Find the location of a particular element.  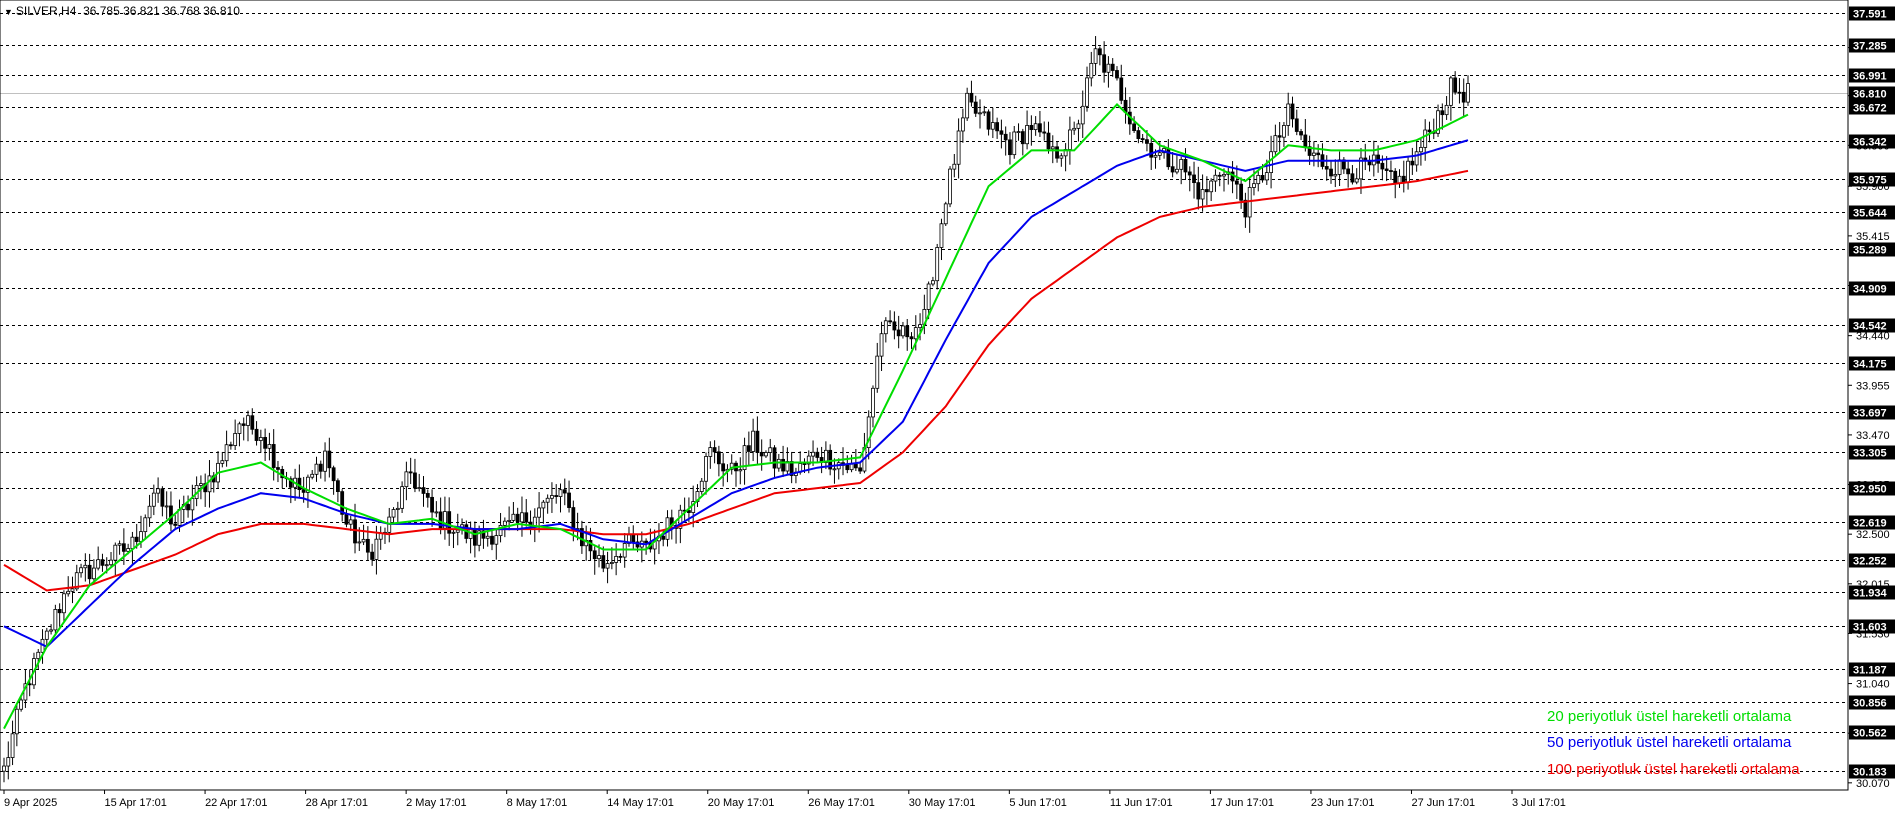

x-tick-label: 9 Apr 2025 is located at coordinates (30, 803).